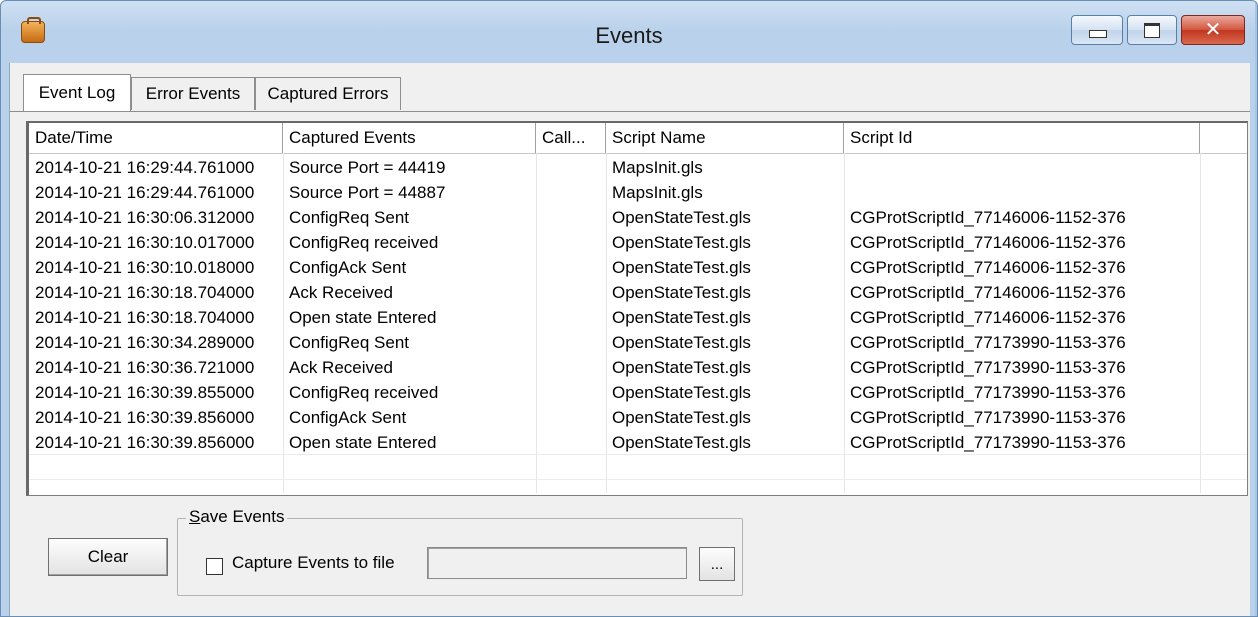 The width and height of the screenshot is (1258, 617). Describe the element at coordinates (145, 392) in the screenshot. I see `cell-date-time: 2014-10-21 16:30:39.855000` at that location.